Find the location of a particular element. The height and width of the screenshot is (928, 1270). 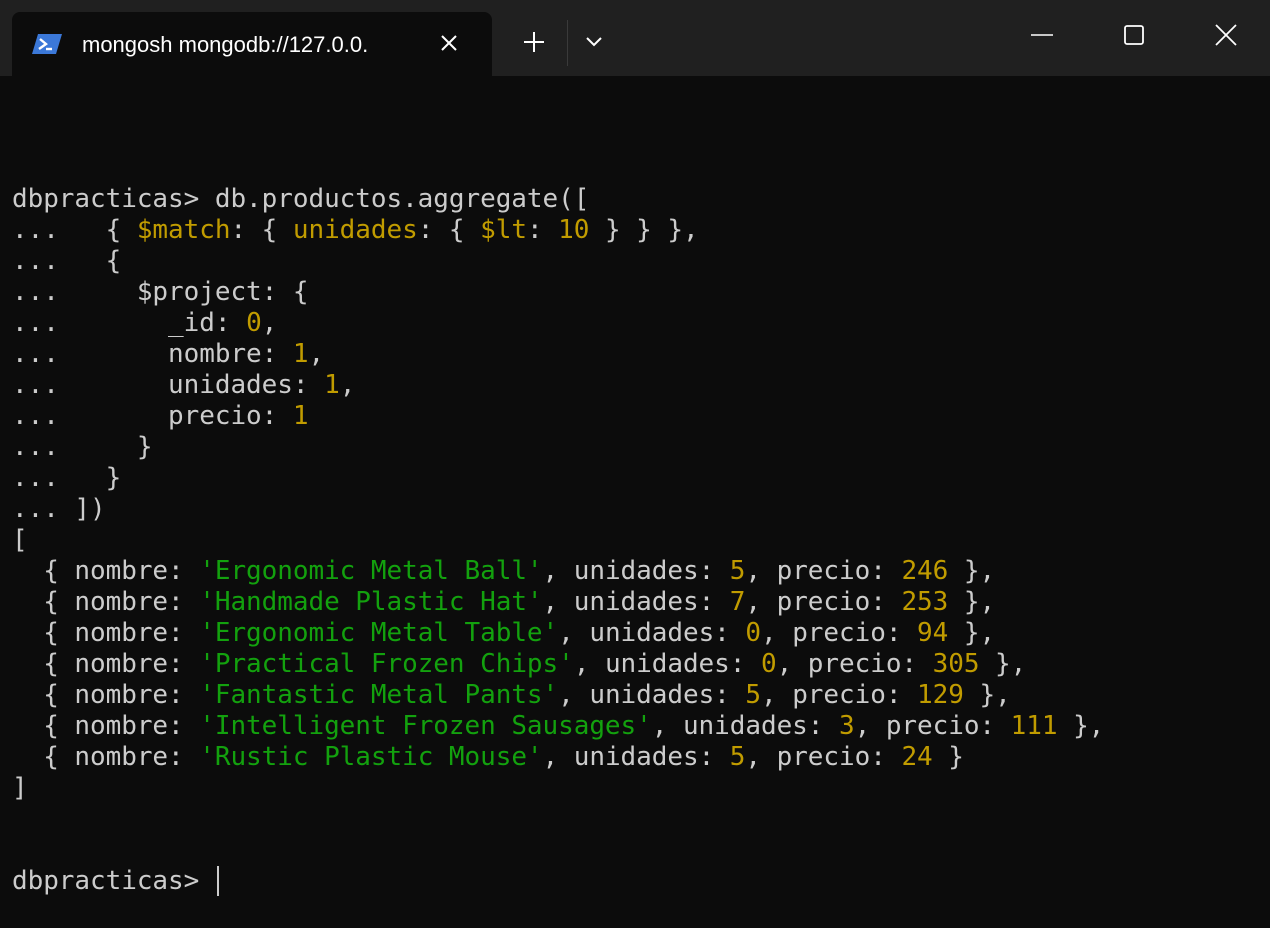

chevron-down-icon is located at coordinates (594, 42).